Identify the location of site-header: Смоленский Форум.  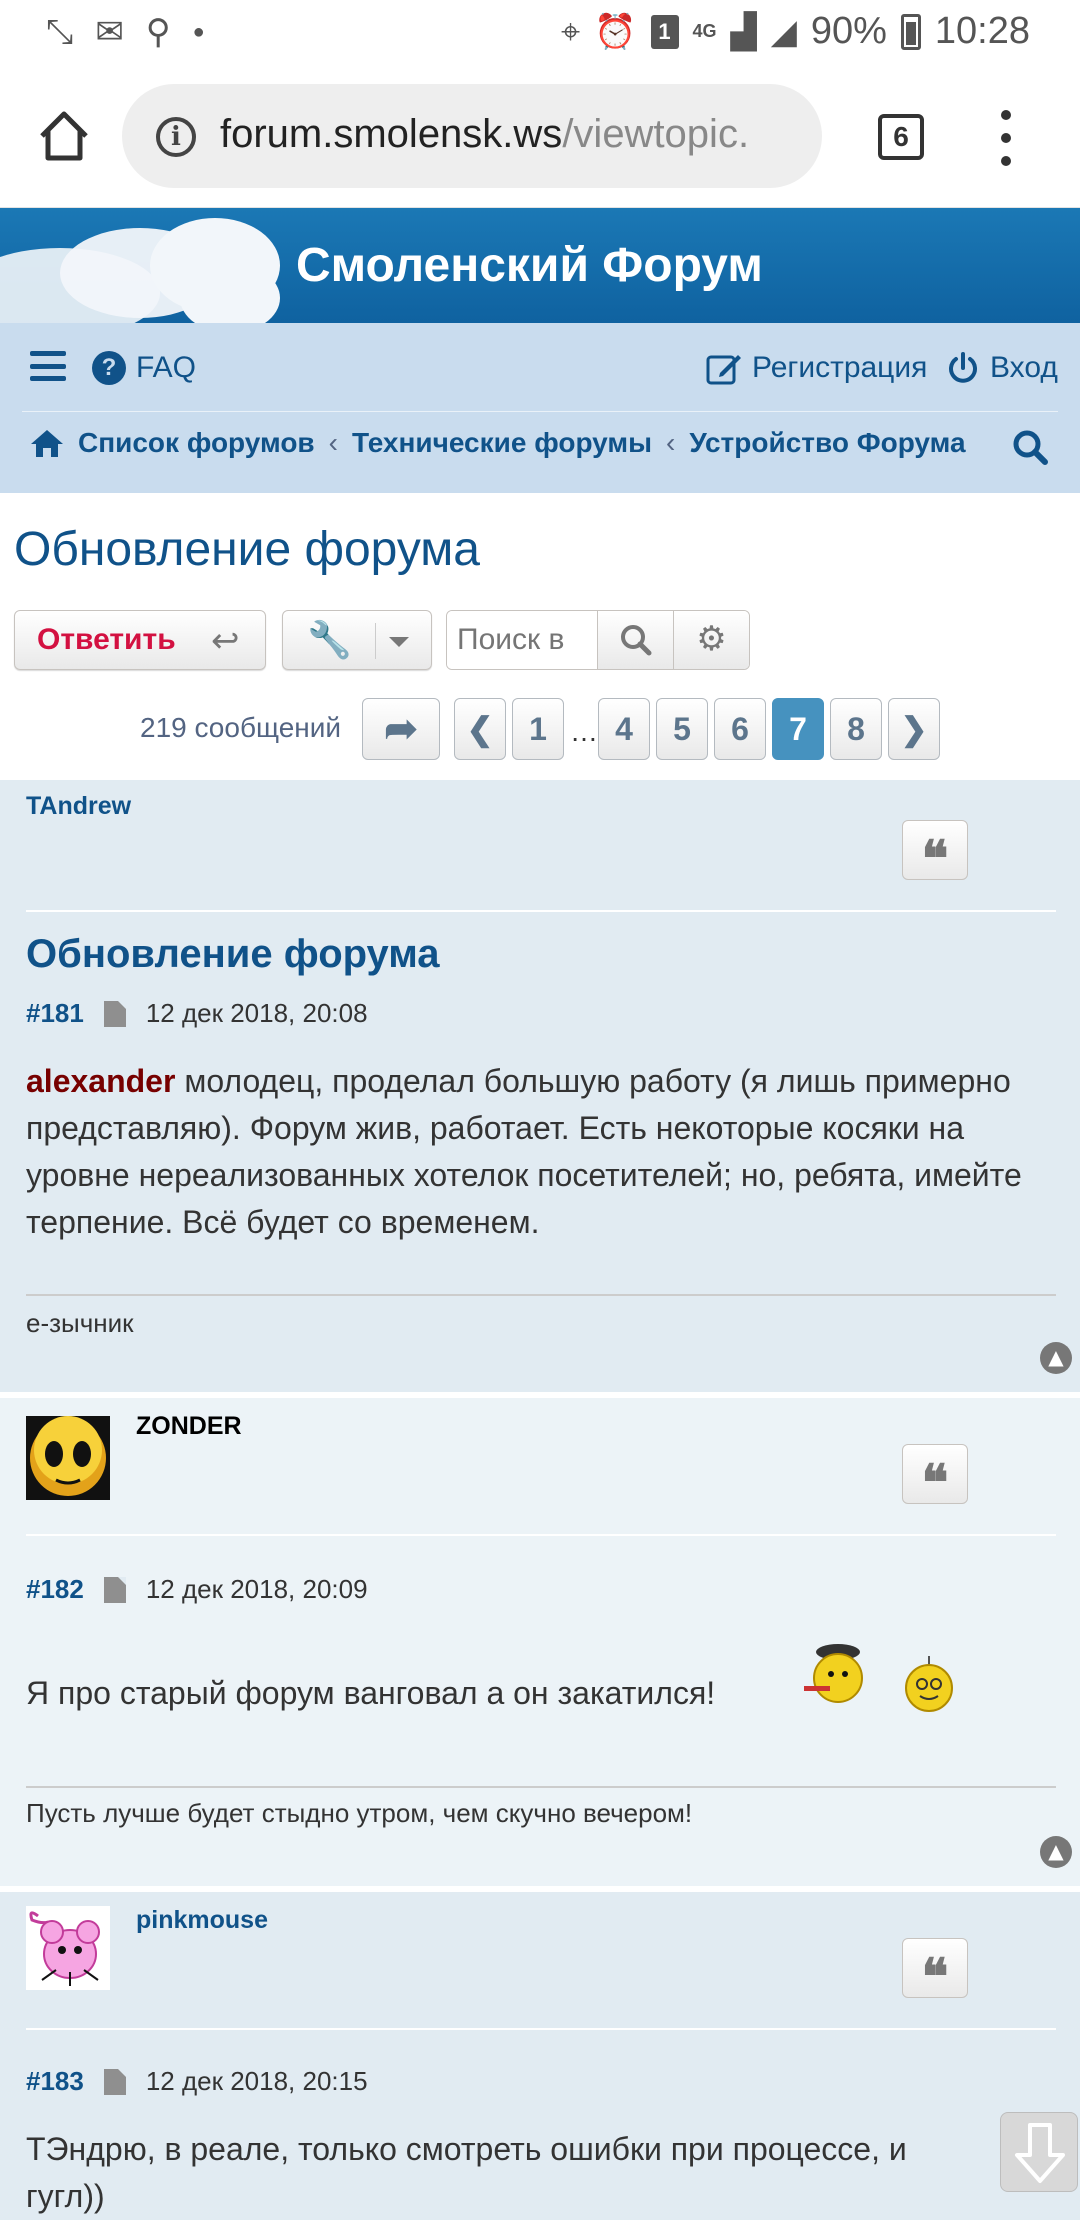
(540, 265).